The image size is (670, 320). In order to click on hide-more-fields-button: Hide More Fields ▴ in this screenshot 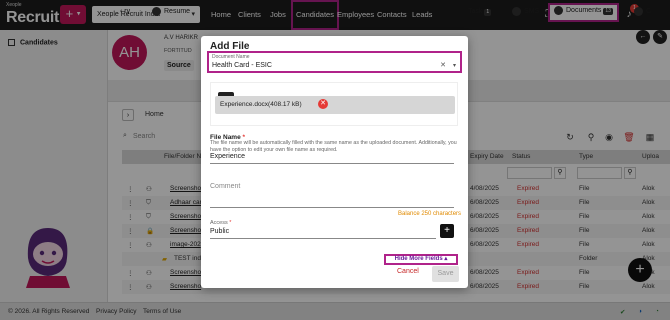, I will do `click(421, 259)`.